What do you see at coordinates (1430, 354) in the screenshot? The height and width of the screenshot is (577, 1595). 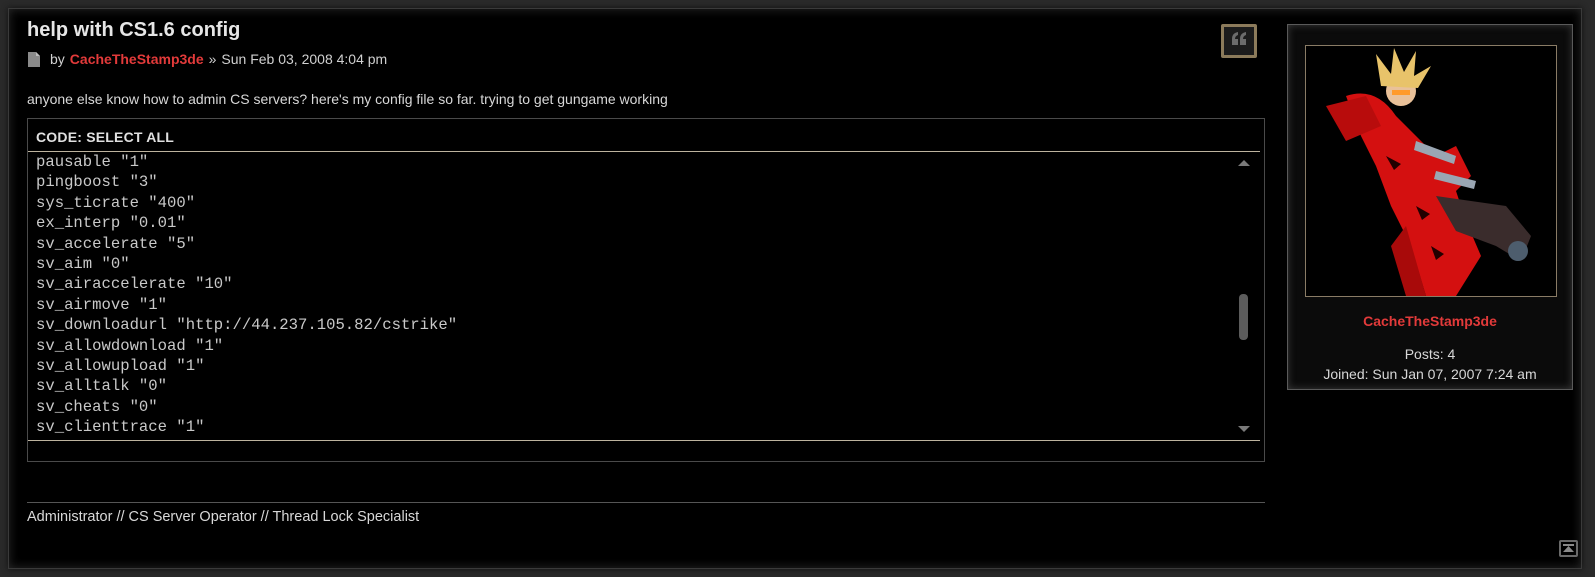 I see `profile-posts: Posts: 4` at bounding box center [1430, 354].